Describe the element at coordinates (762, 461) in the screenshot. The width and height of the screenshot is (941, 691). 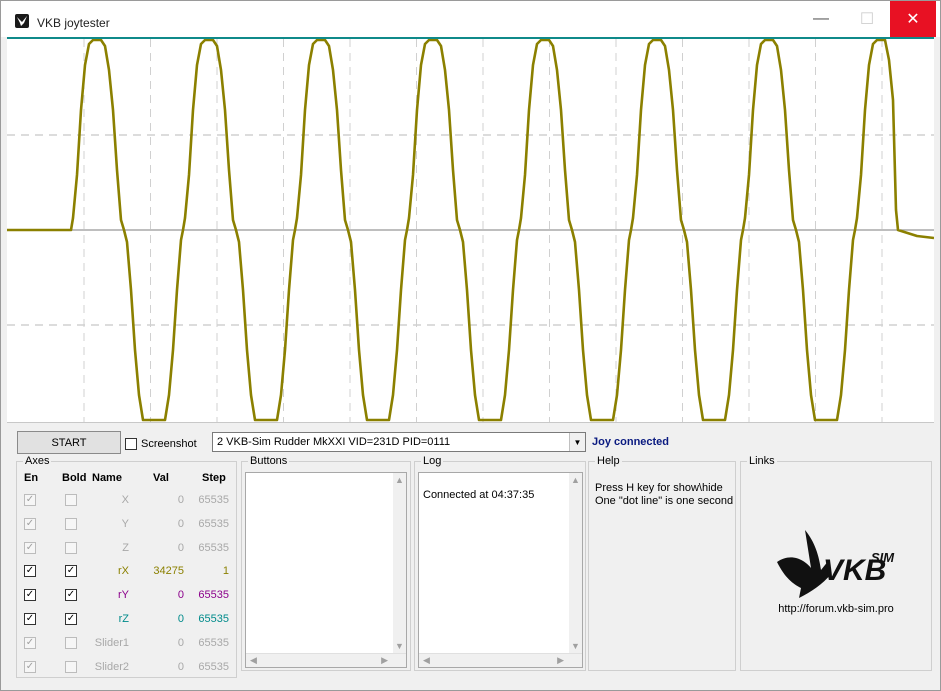
I see `links-group-title: Links` at that location.